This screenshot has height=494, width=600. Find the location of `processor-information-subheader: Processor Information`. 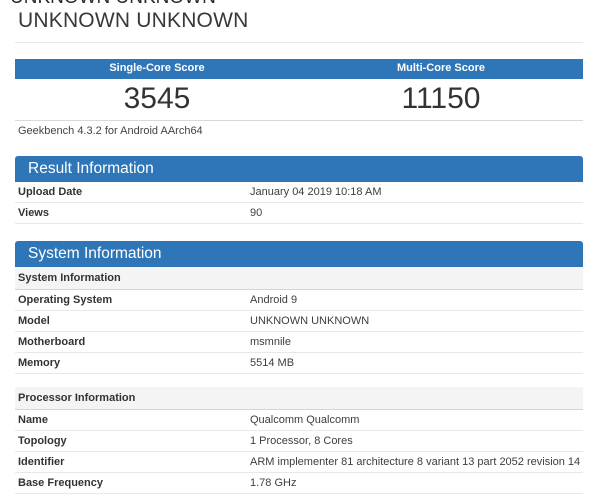

processor-information-subheader: Processor Information is located at coordinates (299, 398).